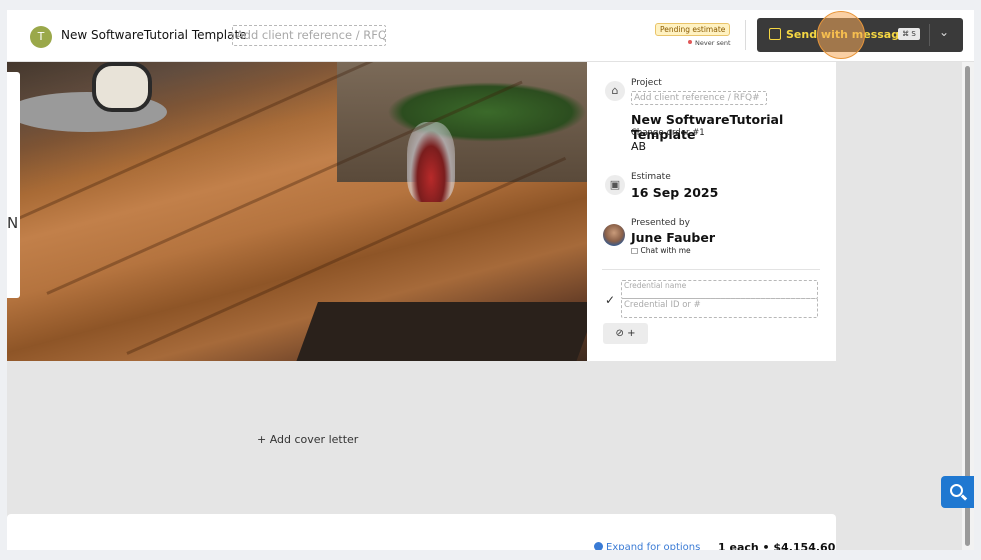  Describe the element at coordinates (668, 133) in the screenshot. I see `change-order: Change-order #1` at that location.